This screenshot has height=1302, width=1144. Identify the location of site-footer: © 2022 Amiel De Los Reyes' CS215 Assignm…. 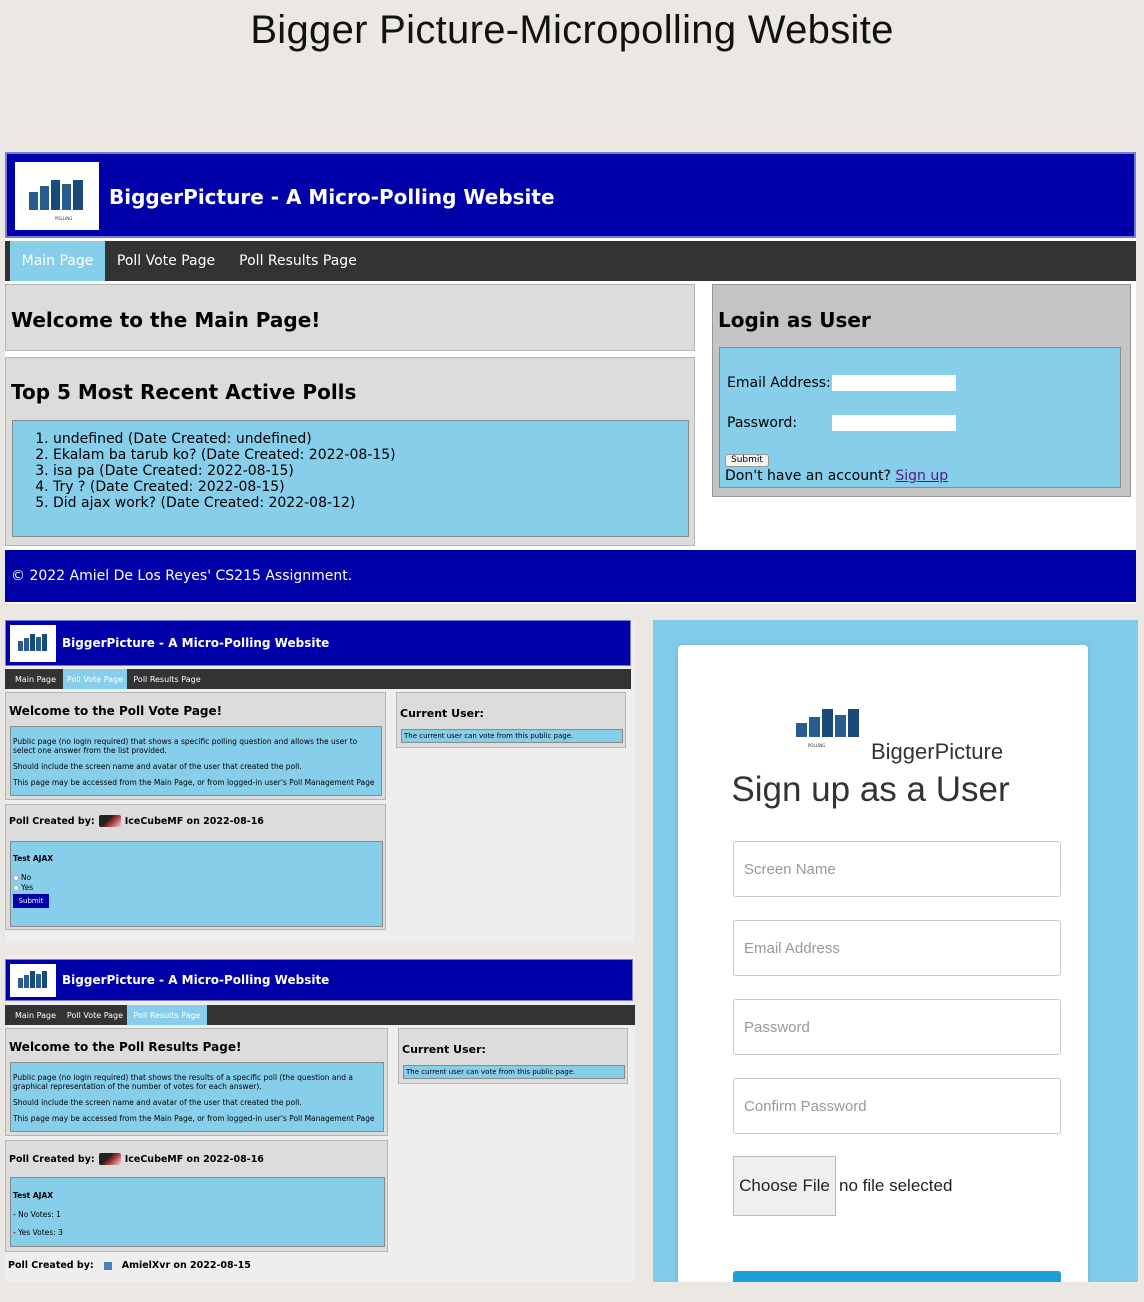
(570, 576).